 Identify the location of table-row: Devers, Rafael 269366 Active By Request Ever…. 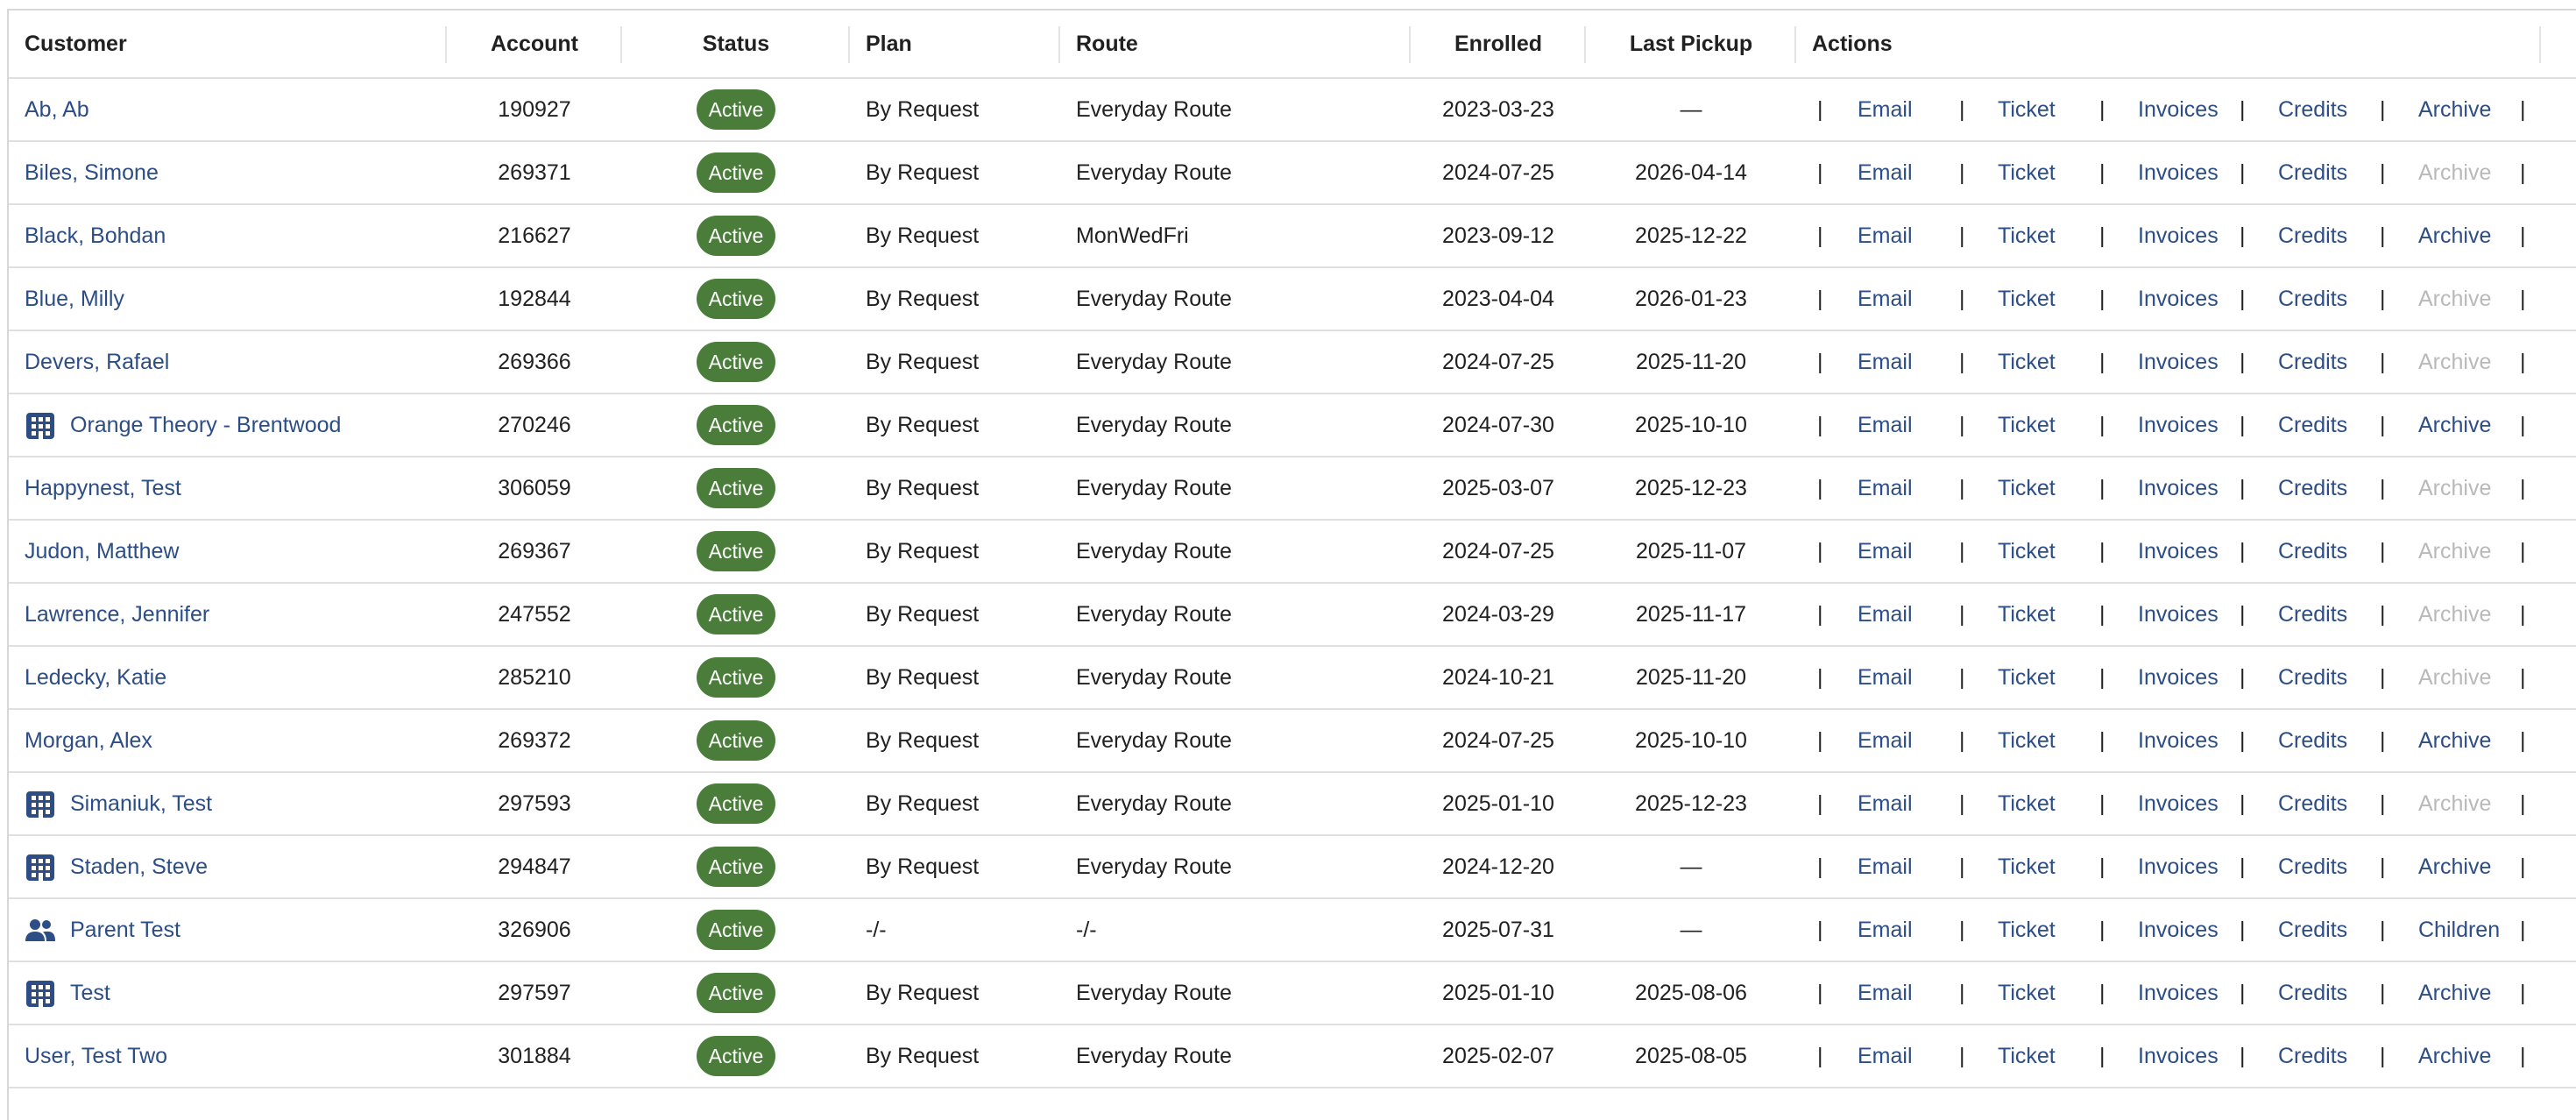
(1292, 362).